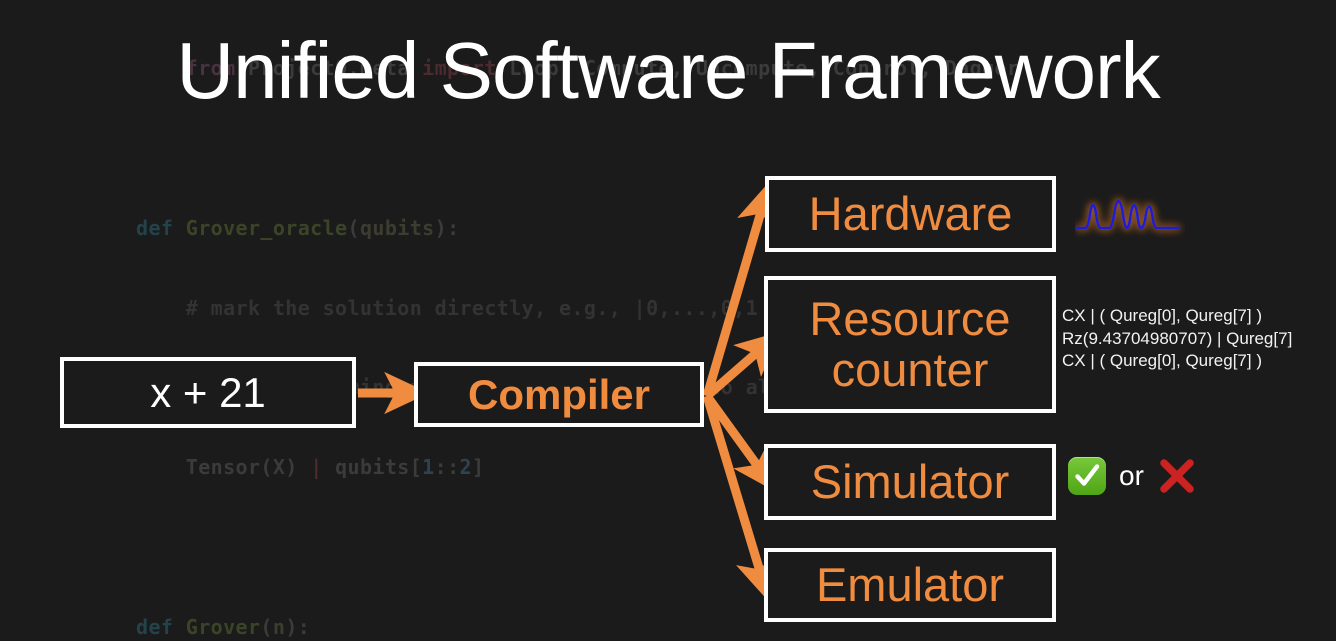 The width and height of the screenshot is (1336, 641). I want to click on backend-box-simulator: Simulator, so click(910, 482).